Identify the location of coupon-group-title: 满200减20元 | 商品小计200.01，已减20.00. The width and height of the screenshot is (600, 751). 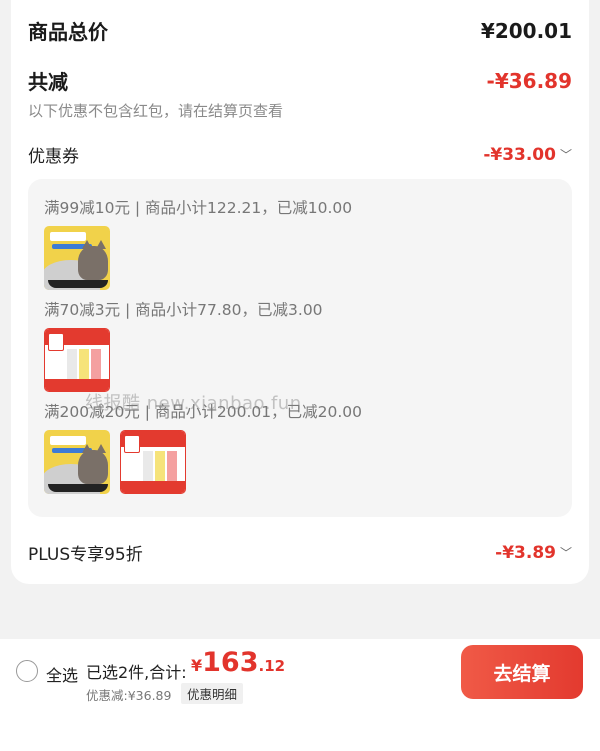
(203, 412).